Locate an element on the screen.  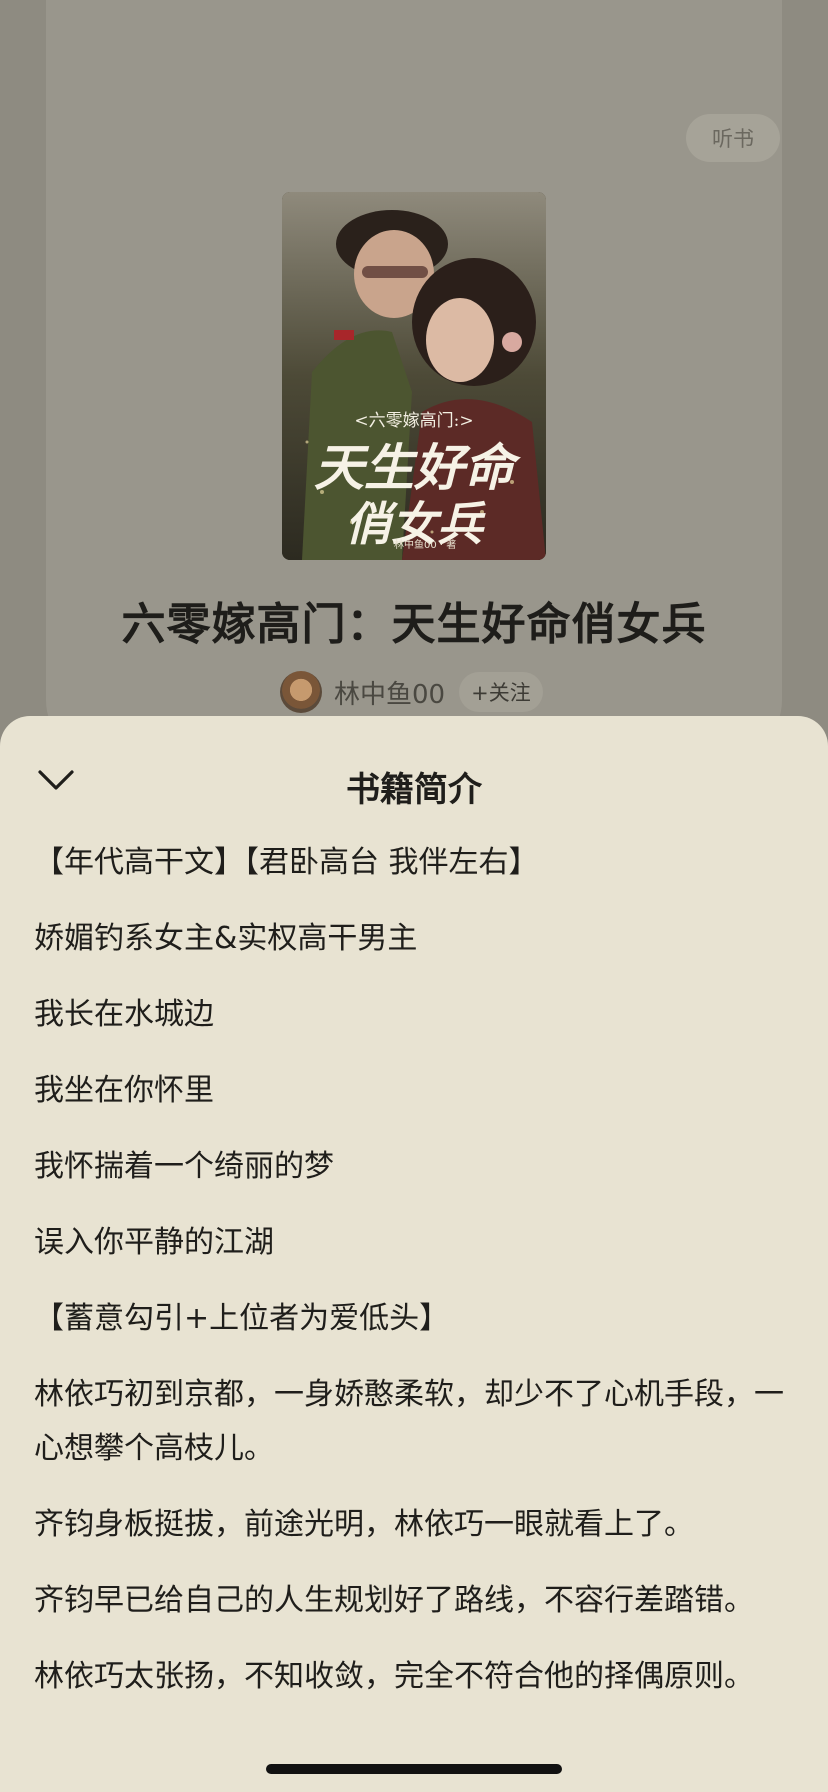
sheet-header: 书籍简介 is located at coordinates (414, 776).